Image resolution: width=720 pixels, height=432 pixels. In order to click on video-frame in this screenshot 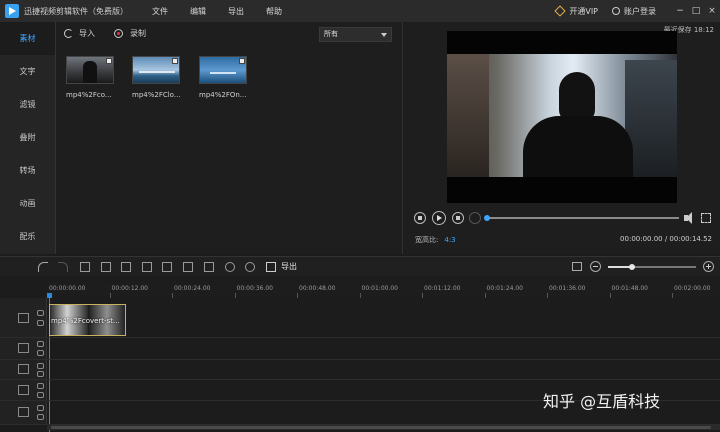, I will do `click(562, 115)`.